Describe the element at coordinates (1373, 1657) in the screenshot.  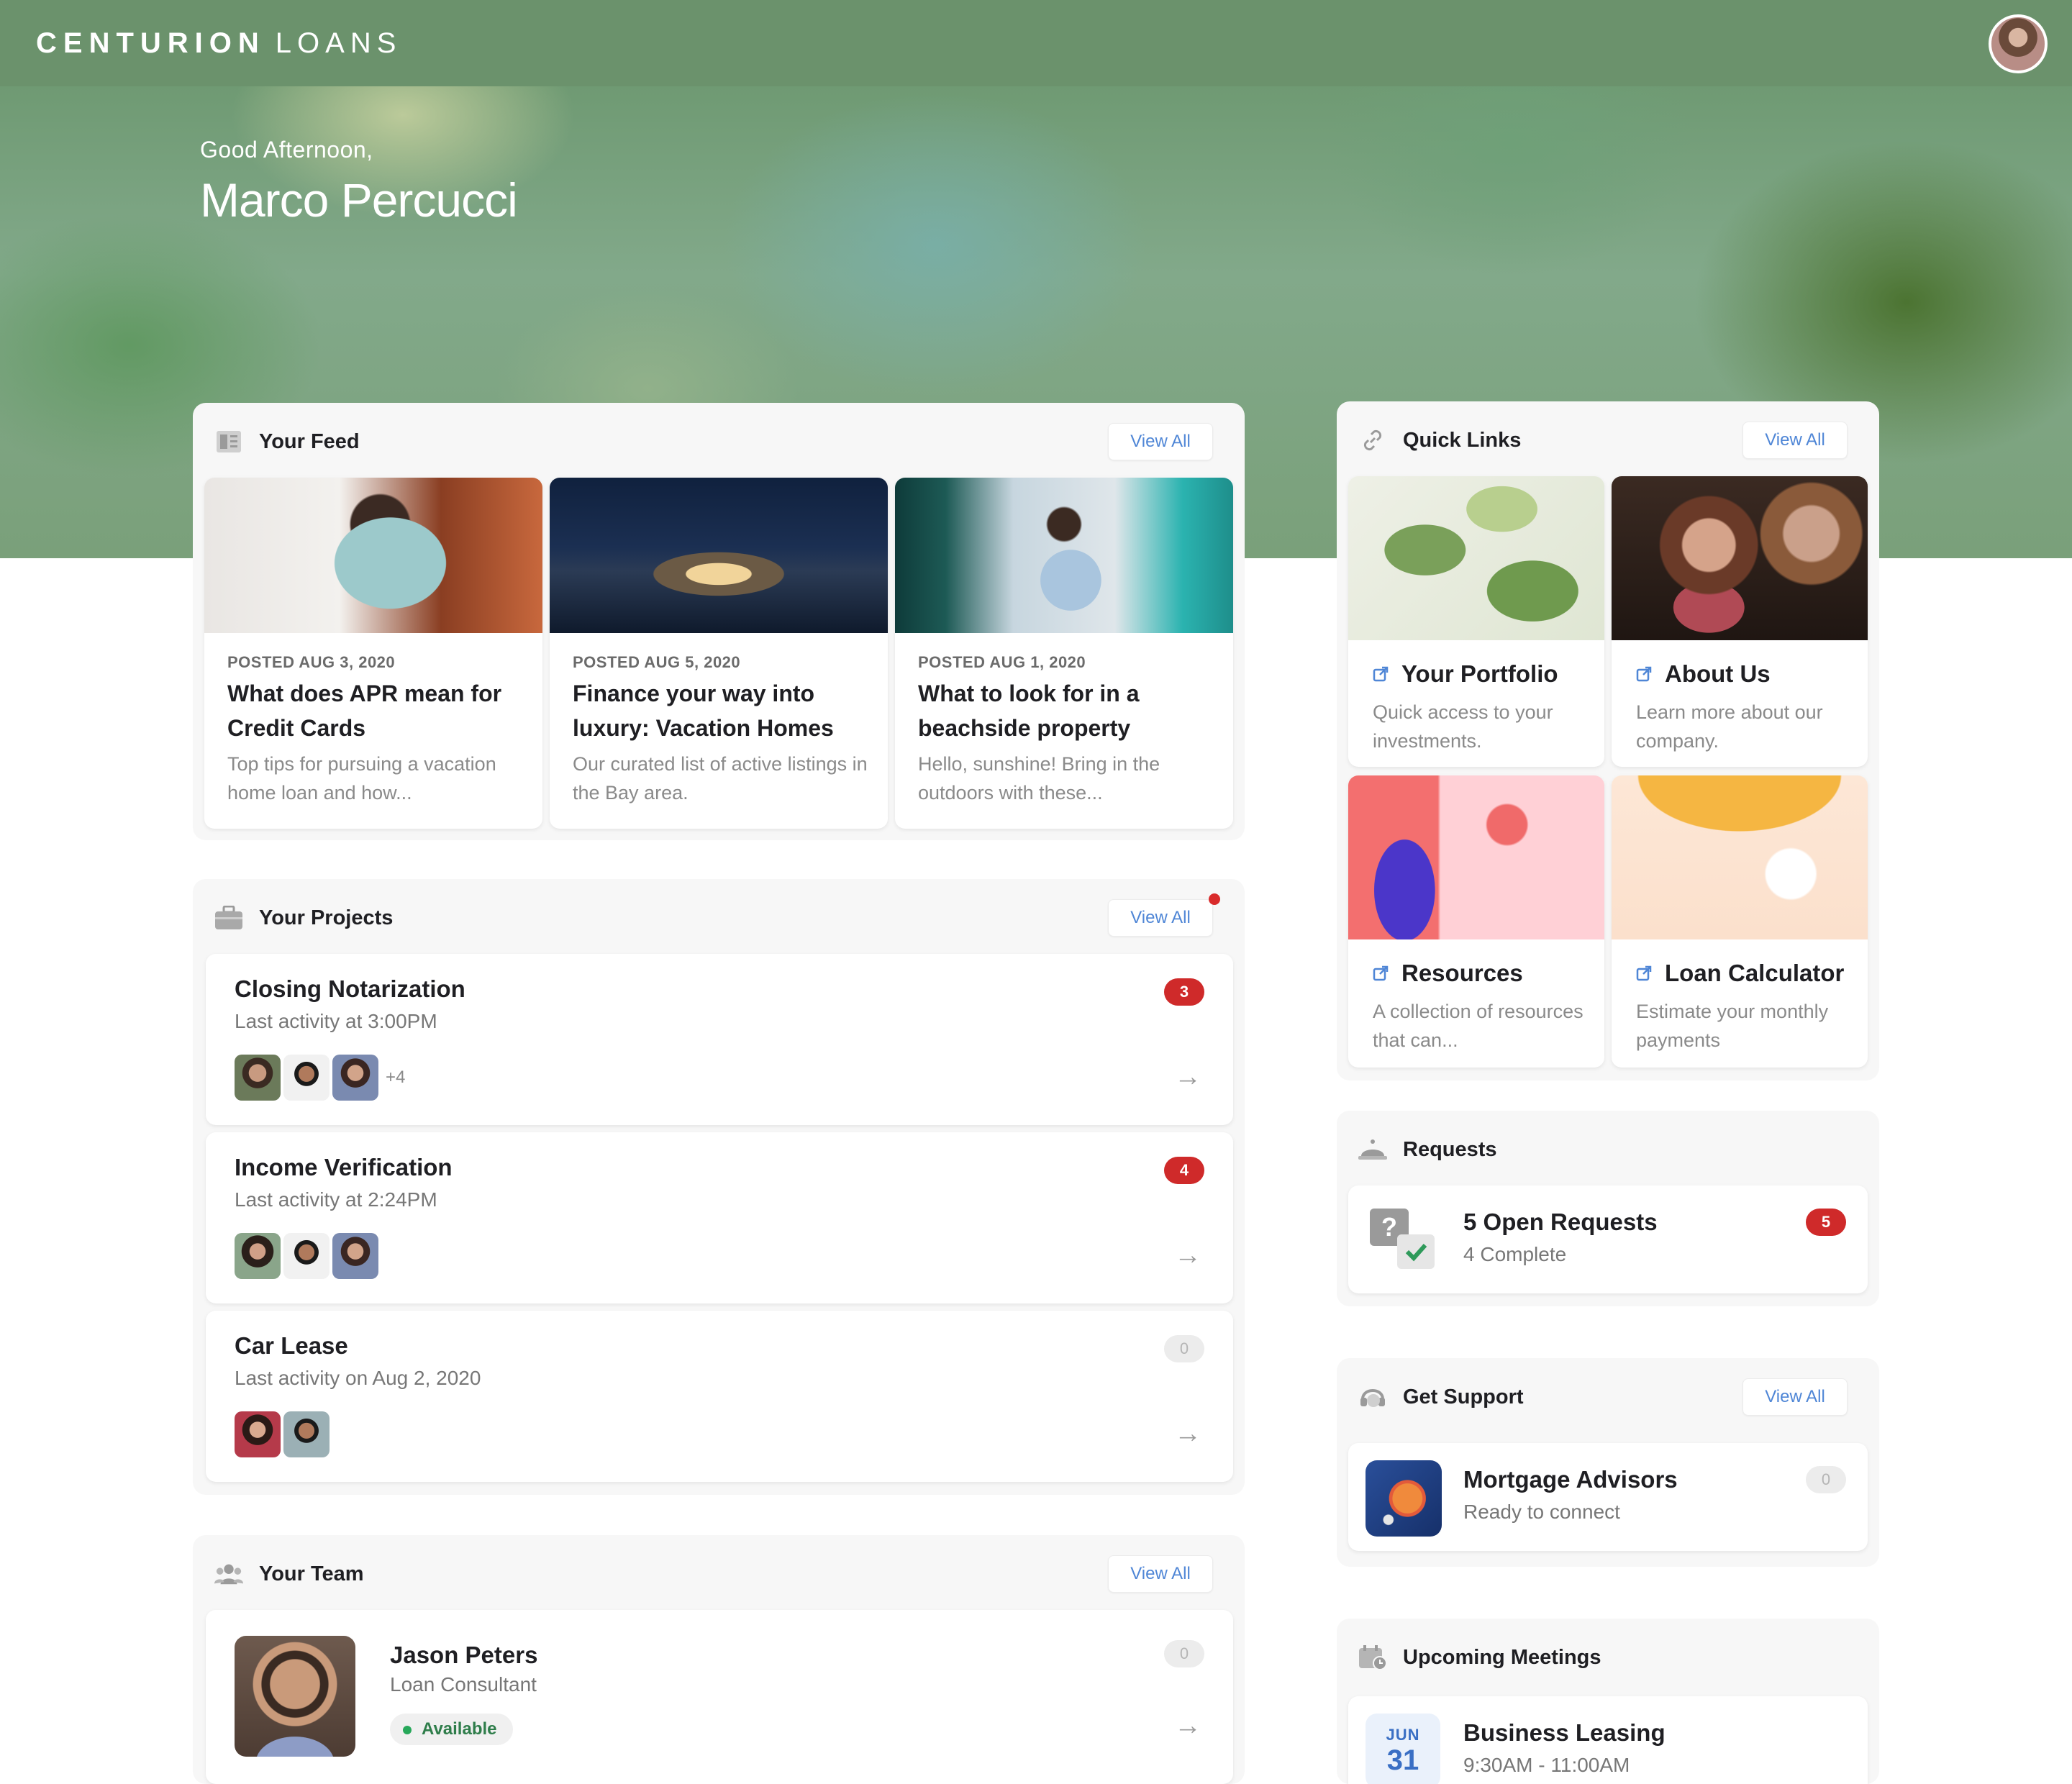
I see `calendar-icon` at that location.